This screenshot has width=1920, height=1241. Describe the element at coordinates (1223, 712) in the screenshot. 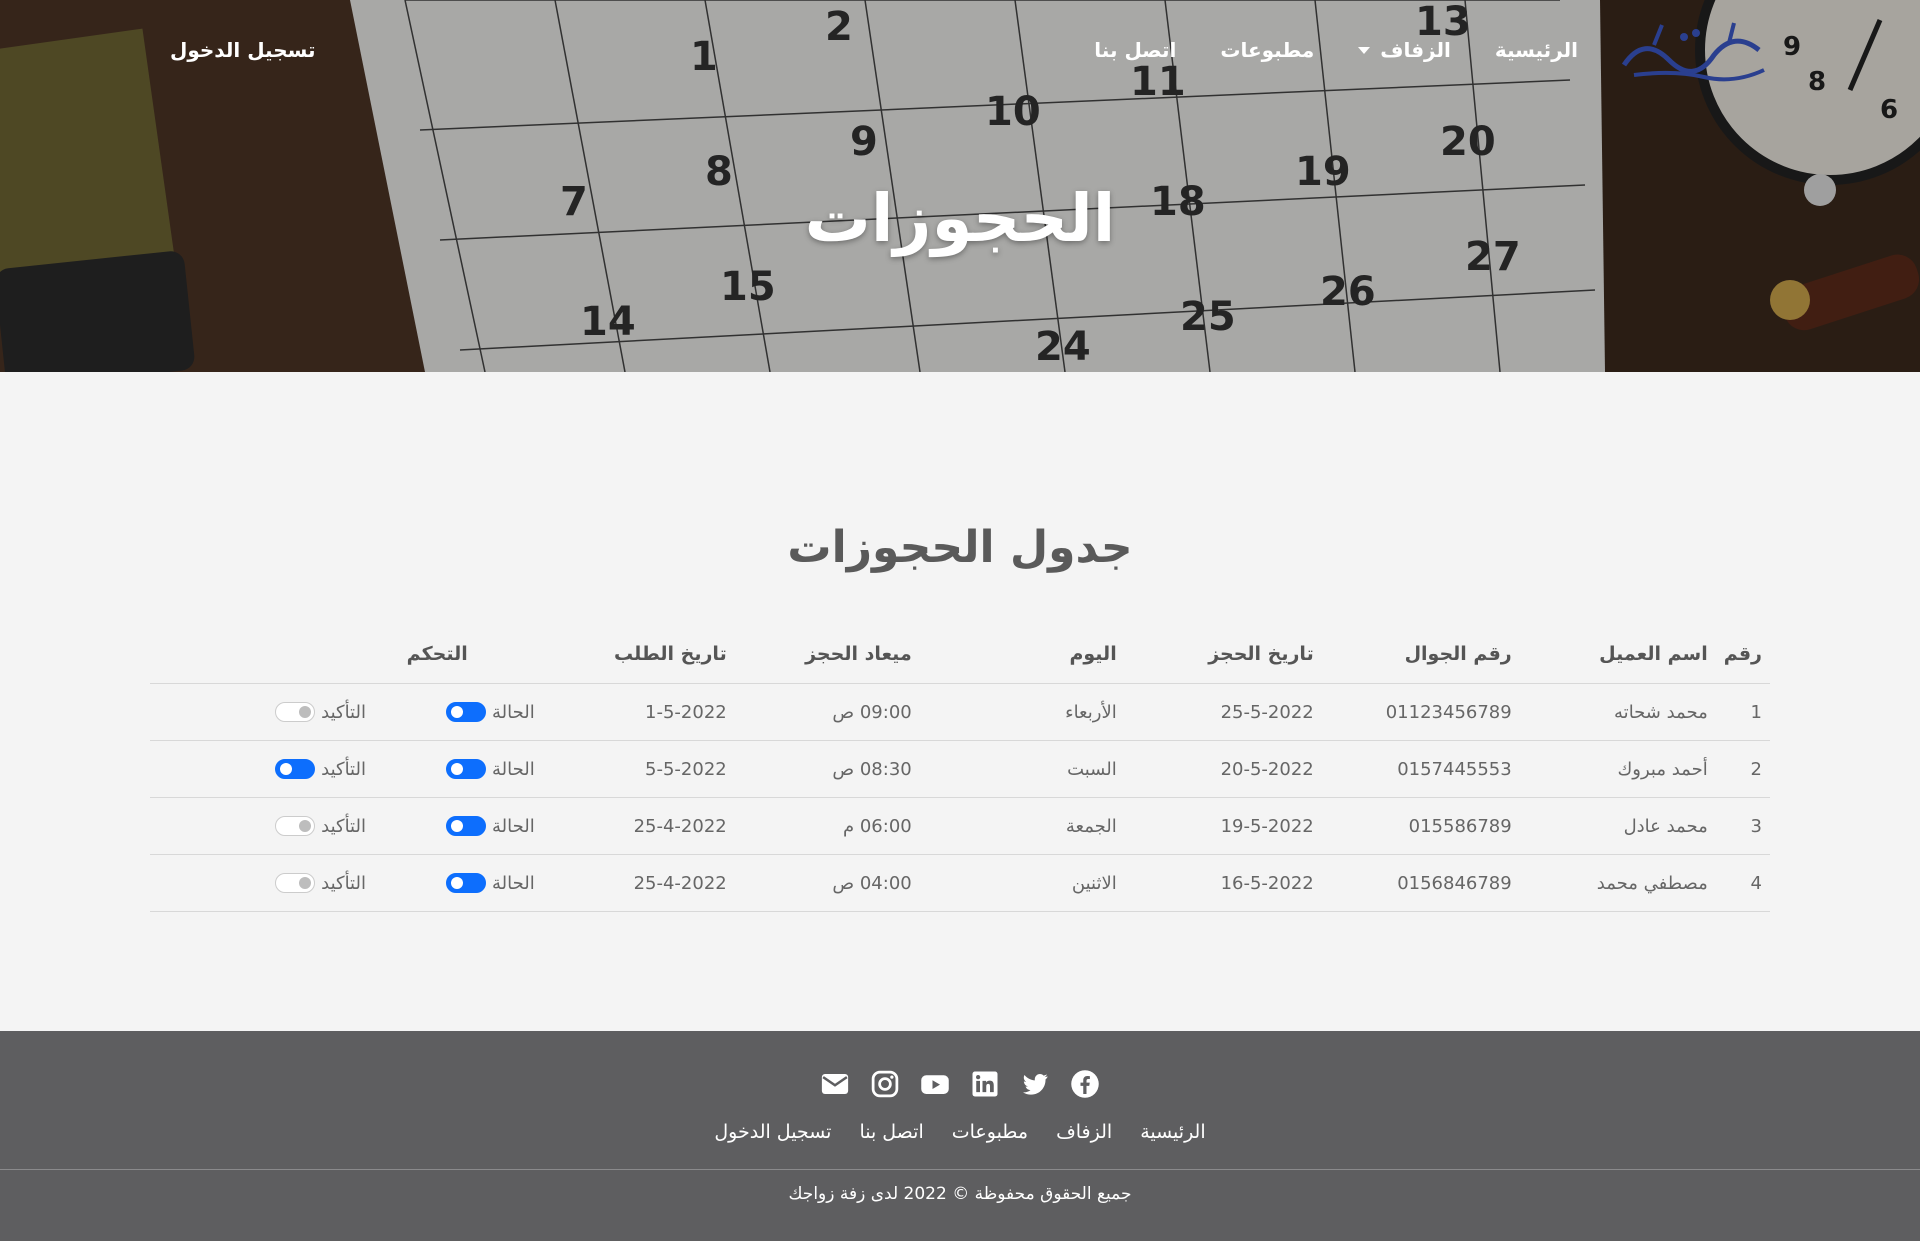

I see `booking-date-cell: 25-5-2022` at that location.